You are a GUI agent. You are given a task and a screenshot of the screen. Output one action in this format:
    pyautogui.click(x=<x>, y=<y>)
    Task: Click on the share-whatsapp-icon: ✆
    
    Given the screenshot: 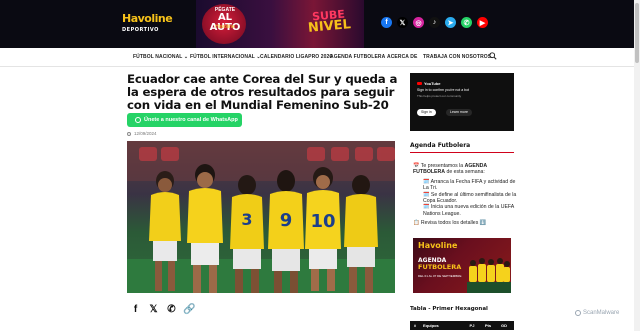 What is the action you would take?
    pyautogui.click(x=171, y=309)
    